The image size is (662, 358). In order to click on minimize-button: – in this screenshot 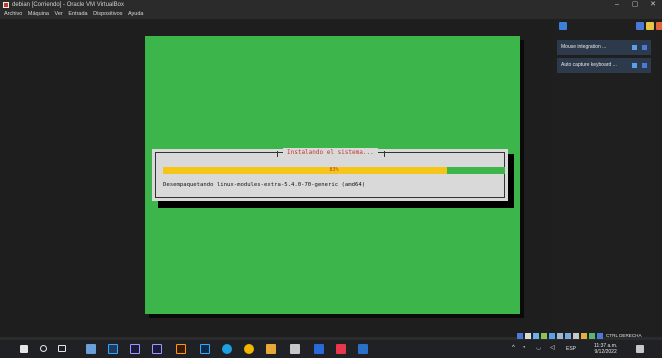, I will do `click(617, 5)`.